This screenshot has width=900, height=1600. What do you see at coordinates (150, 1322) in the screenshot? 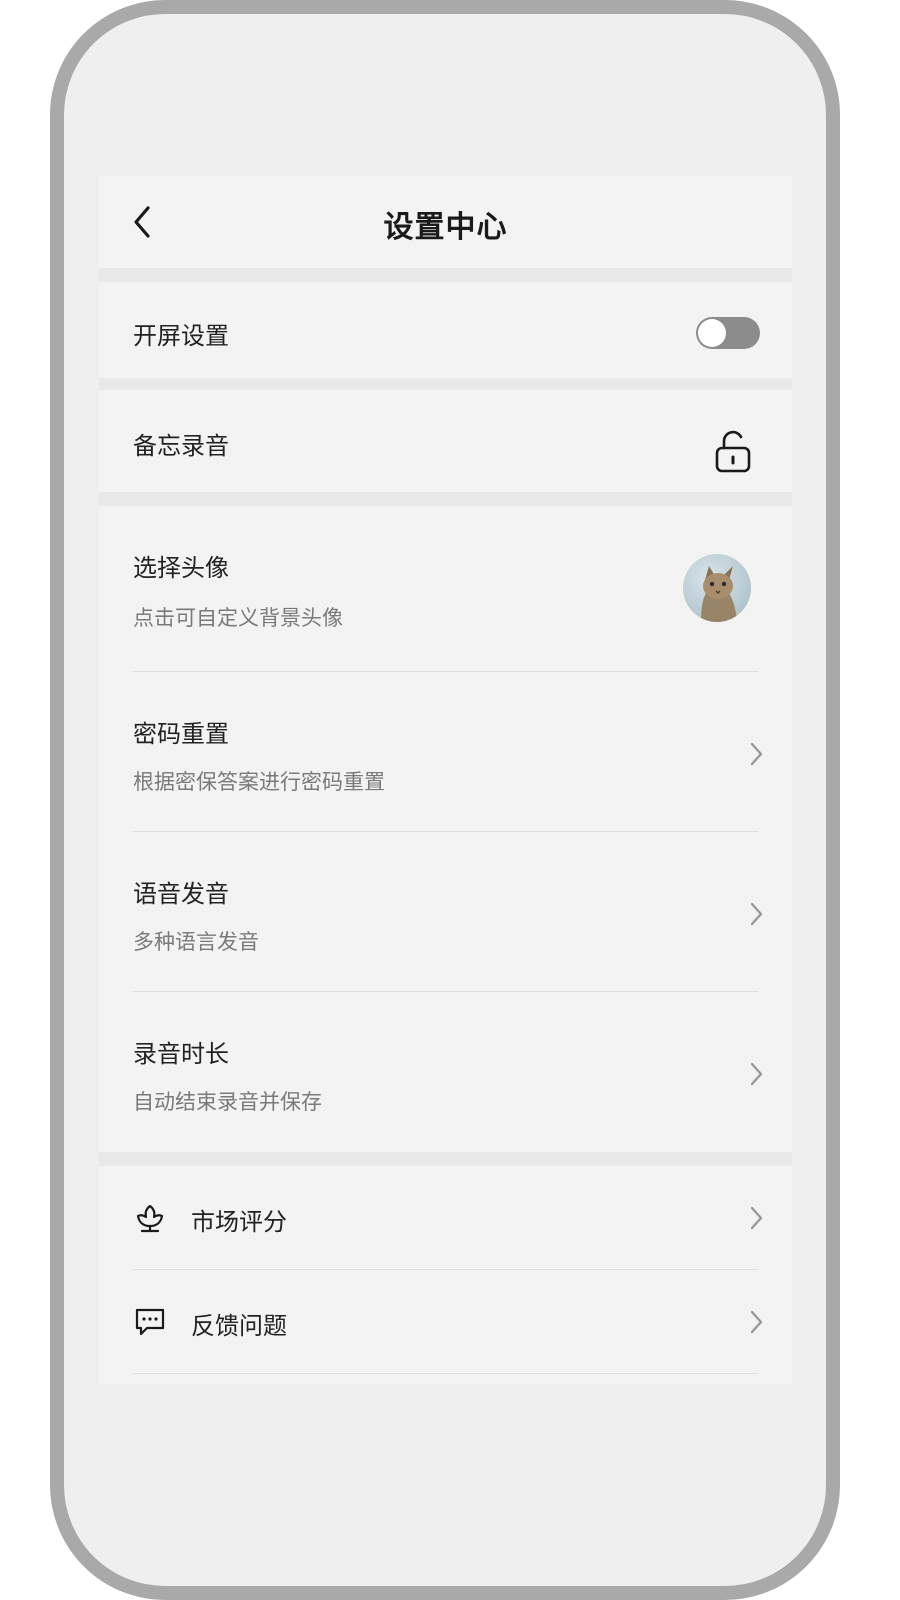
I see `chat-bubble-icon` at bounding box center [150, 1322].